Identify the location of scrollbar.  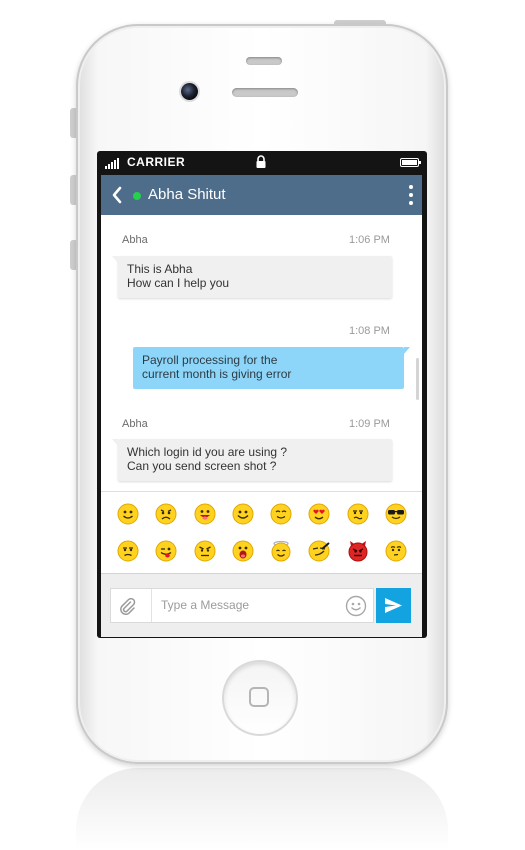
(417, 379).